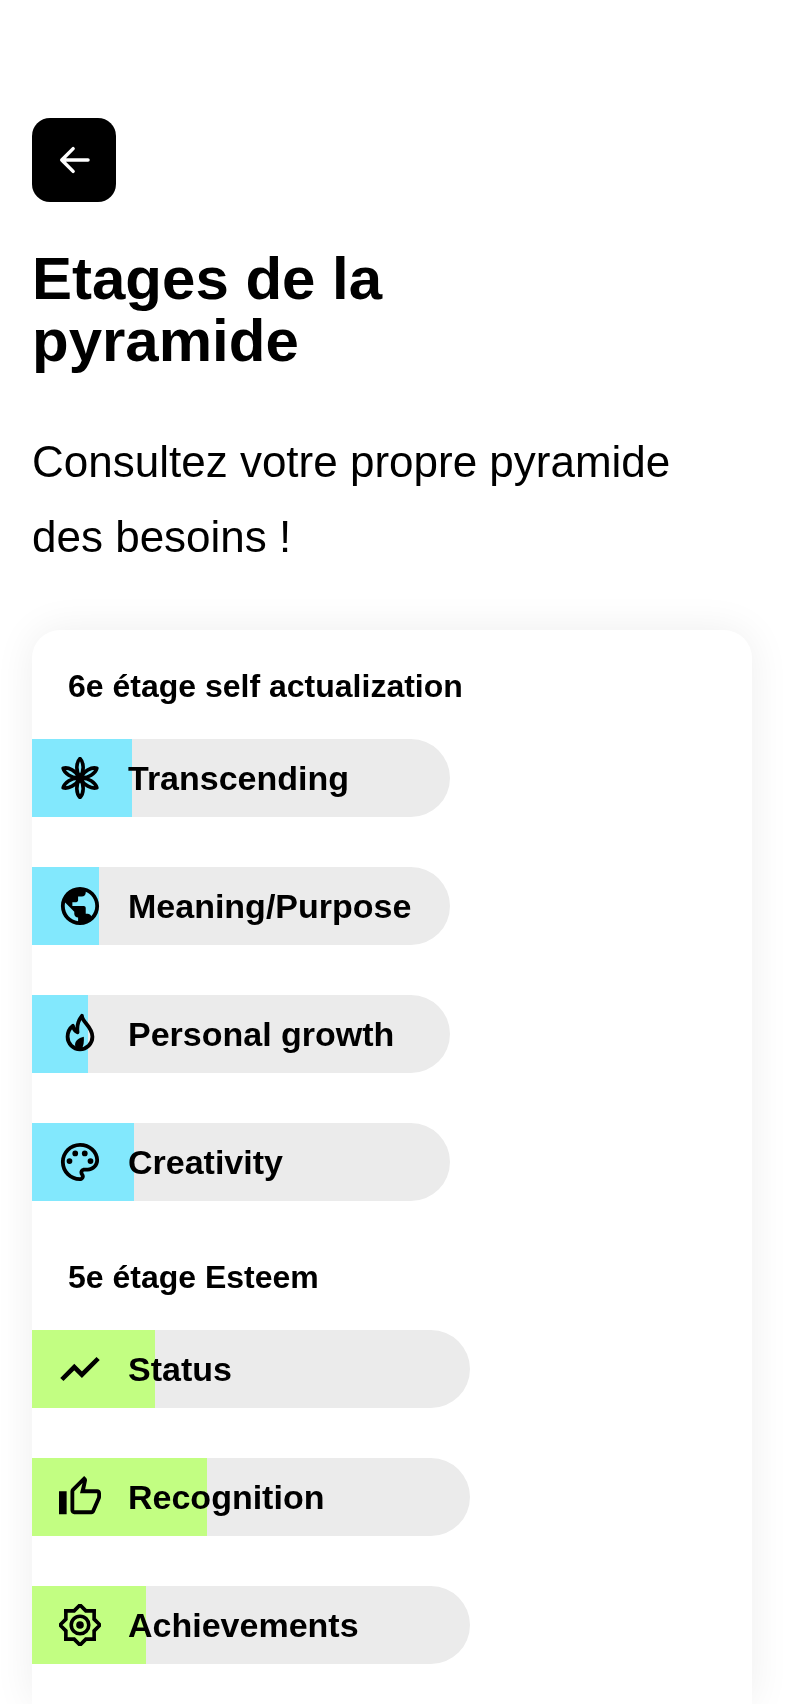 This screenshot has height=1704, width=786. Describe the element at coordinates (208, 310) in the screenshot. I see `page-title: Etages de la pyramide` at that location.